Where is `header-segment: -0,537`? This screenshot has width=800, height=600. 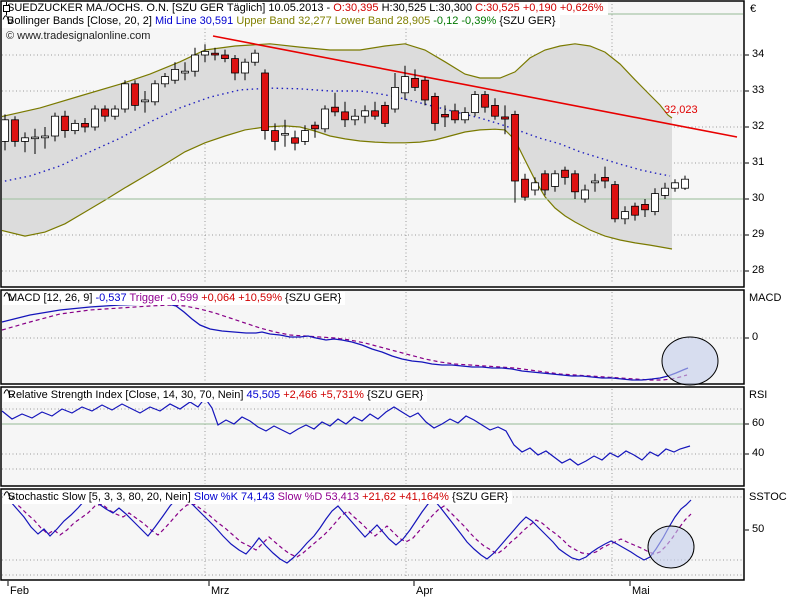
header-segment: -0,537 is located at coordinates (112, 298).